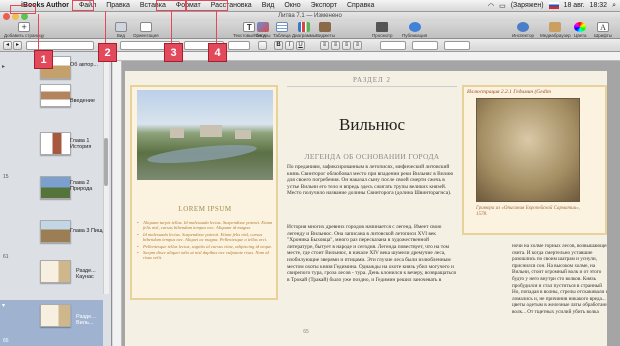 The width and height of the screenshot is (620, 346). Describe the element at coordinates (553, 5) in the screenshot. I see `language-flag-icon` at that location.